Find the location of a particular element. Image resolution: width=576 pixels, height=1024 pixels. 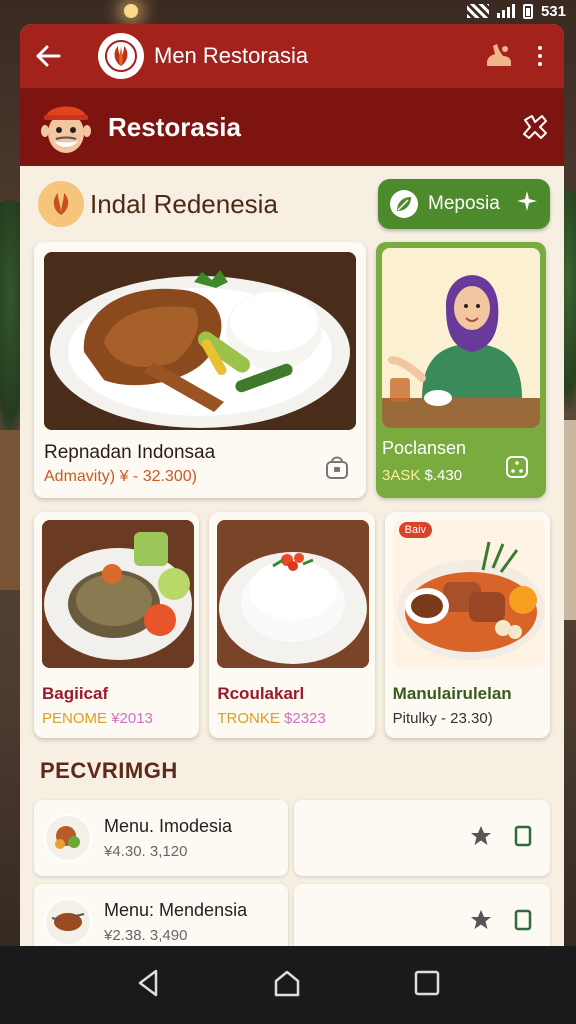

section-title: Indal Redenesia is located at coordinates (184, 203).